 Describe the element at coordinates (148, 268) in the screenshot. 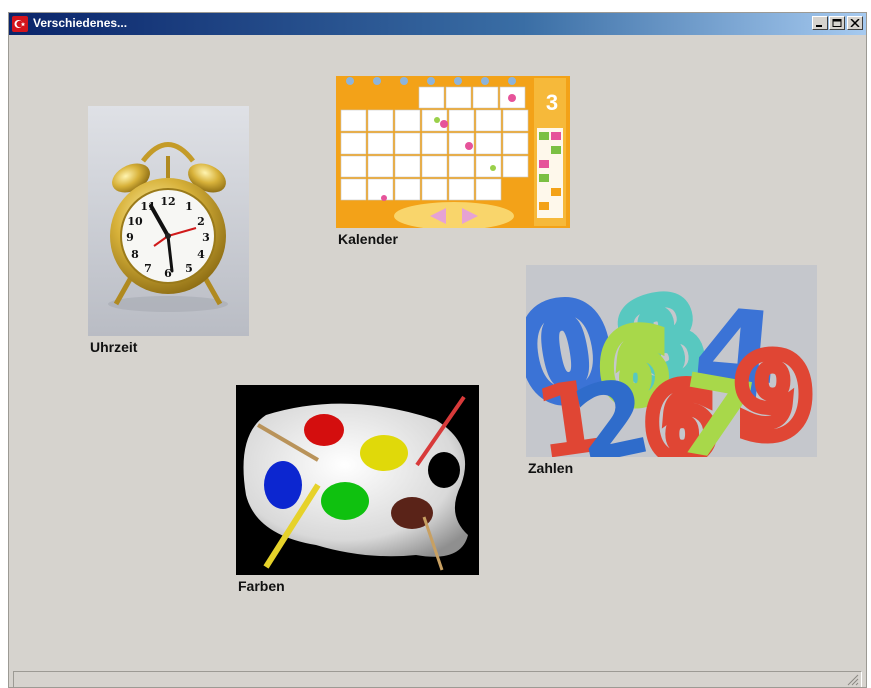

I see `svg-text: 7` at that location.